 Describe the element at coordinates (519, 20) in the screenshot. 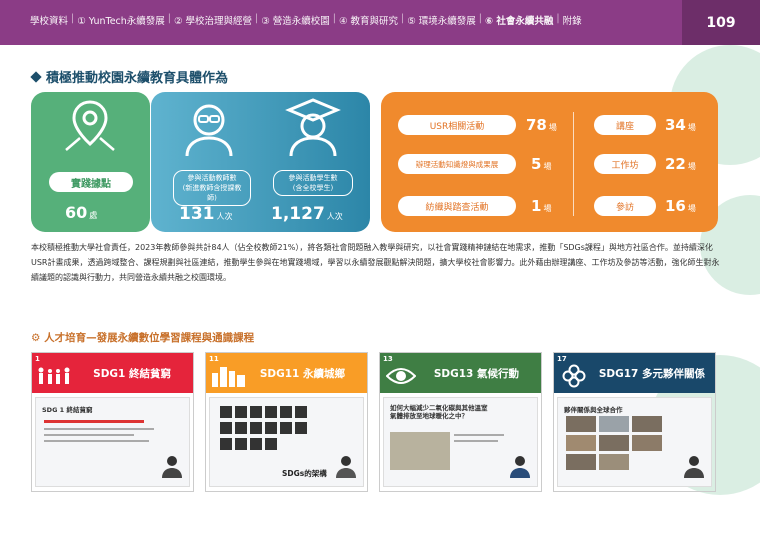

I see `nav-item-social-active: ⑥ 社會永續共融` at that location.